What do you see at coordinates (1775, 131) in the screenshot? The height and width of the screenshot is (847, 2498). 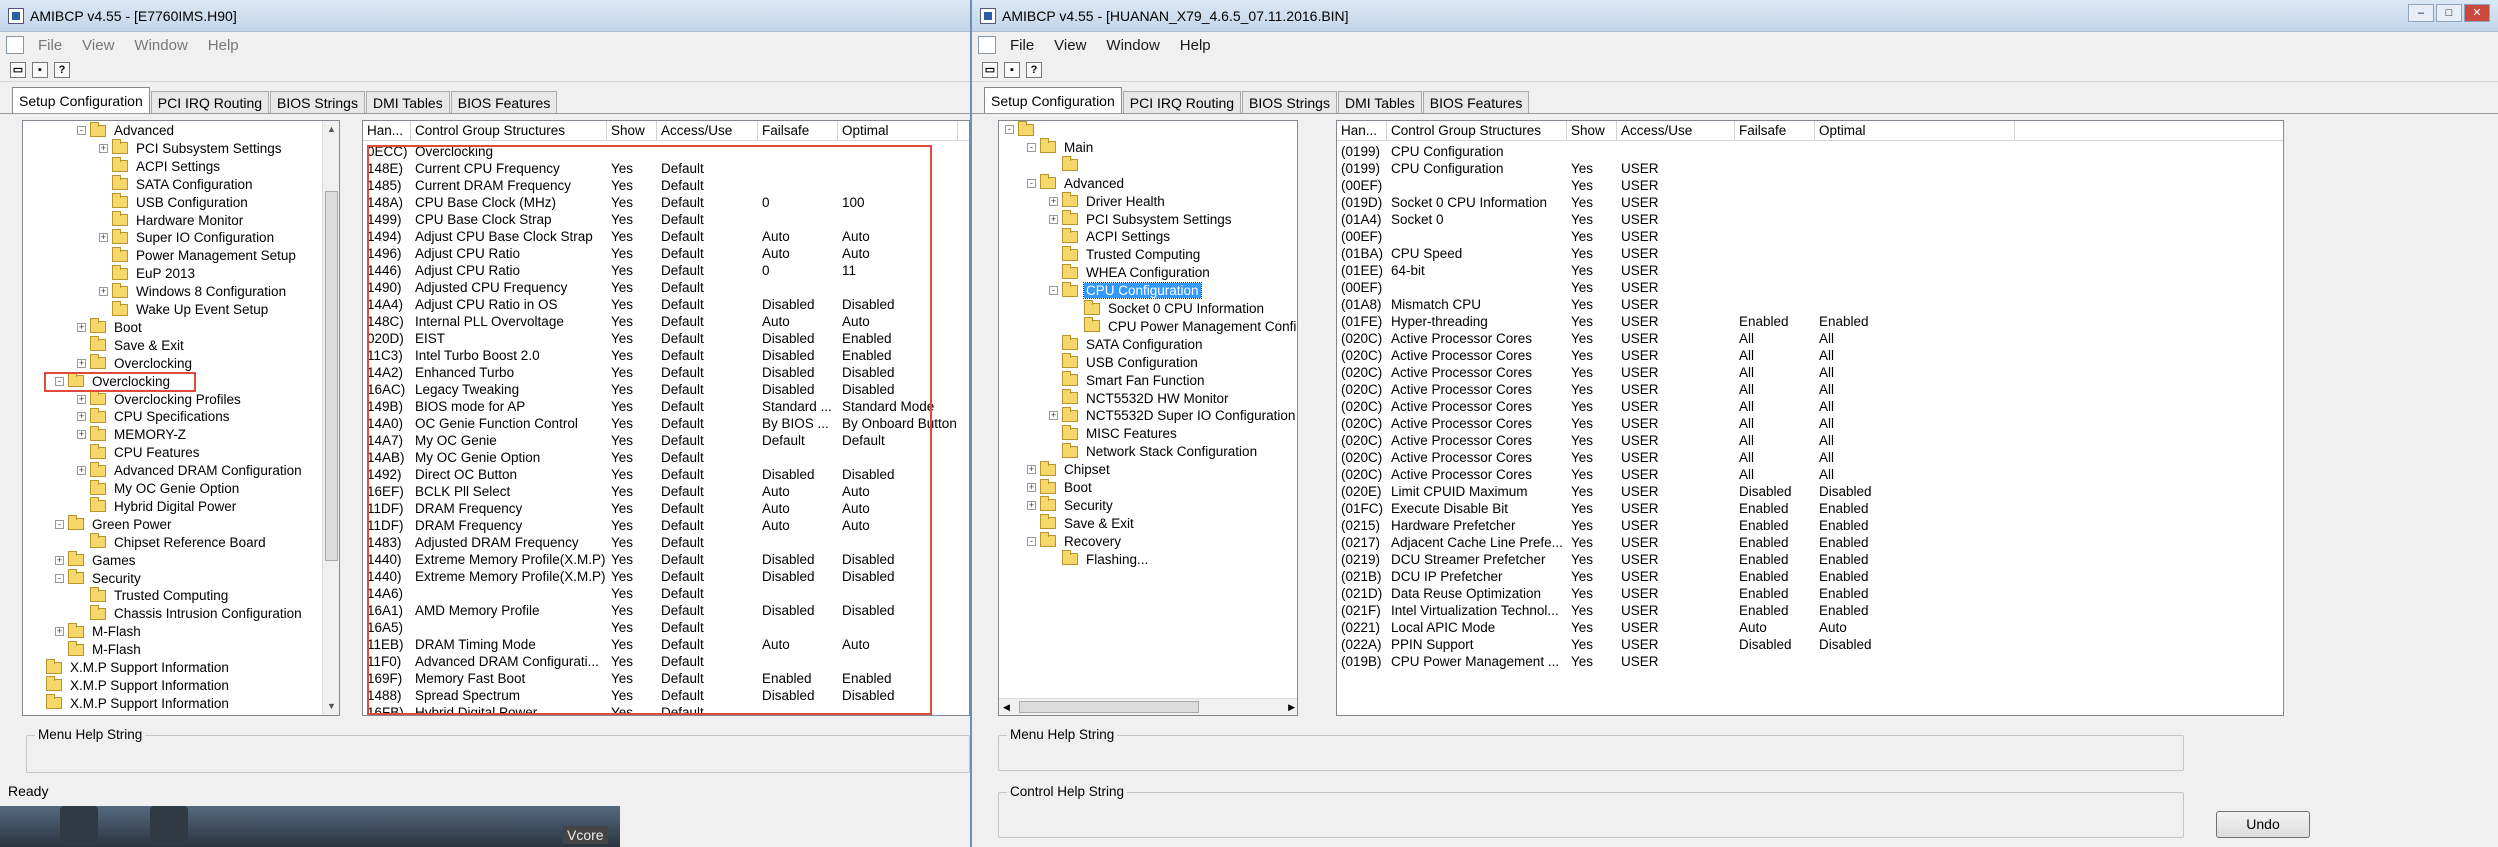 I see `column-header: Failsafe` at bounding box center [1775, 131].